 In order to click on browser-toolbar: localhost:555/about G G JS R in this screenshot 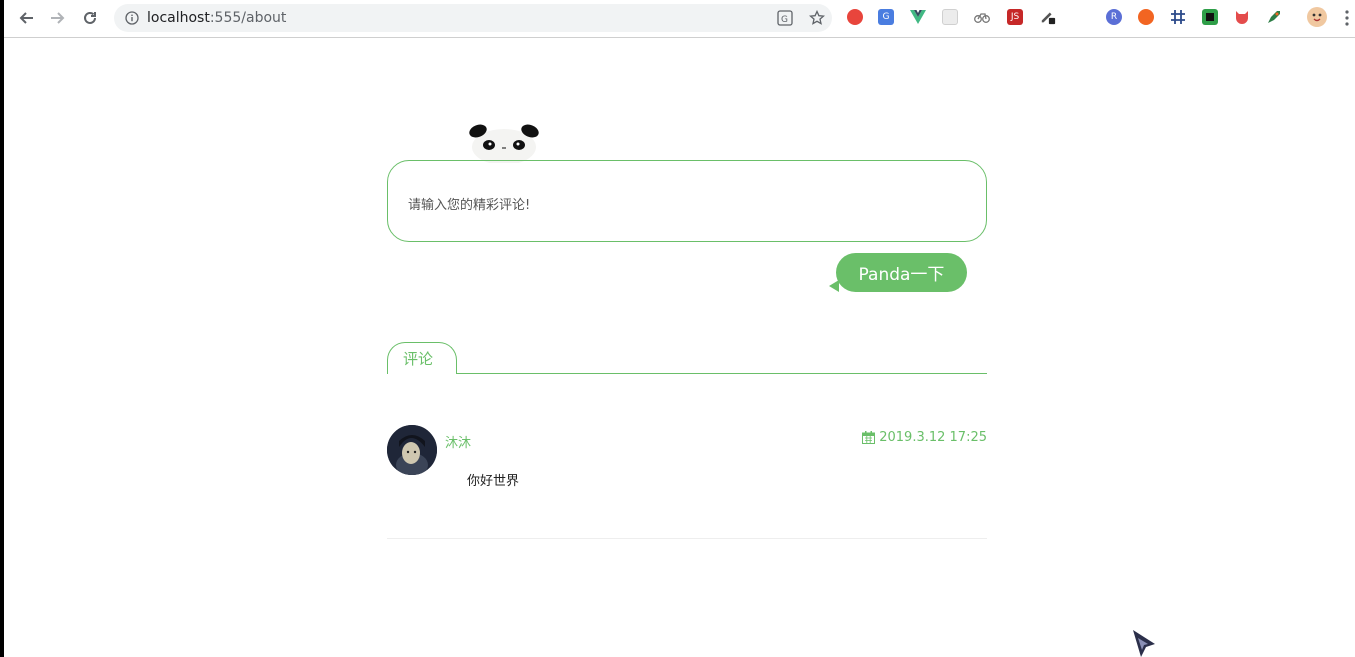, I will do `click(679, 19)`.